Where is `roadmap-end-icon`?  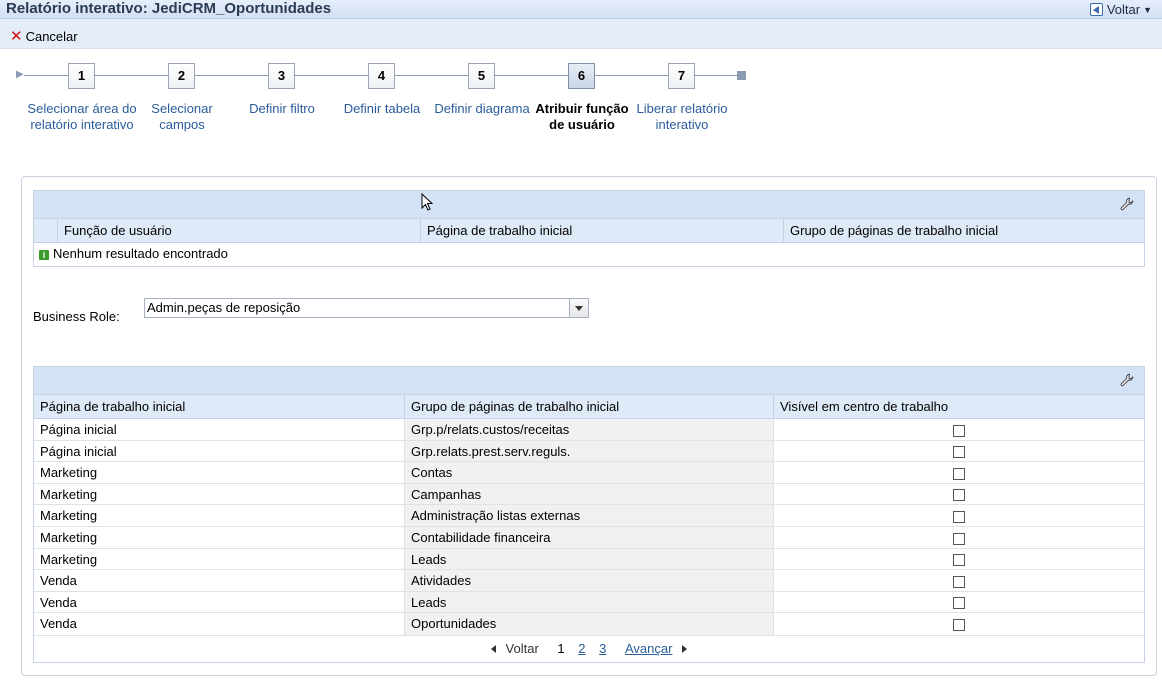
roadmap-end-icon is located at coordinates (741, 75).